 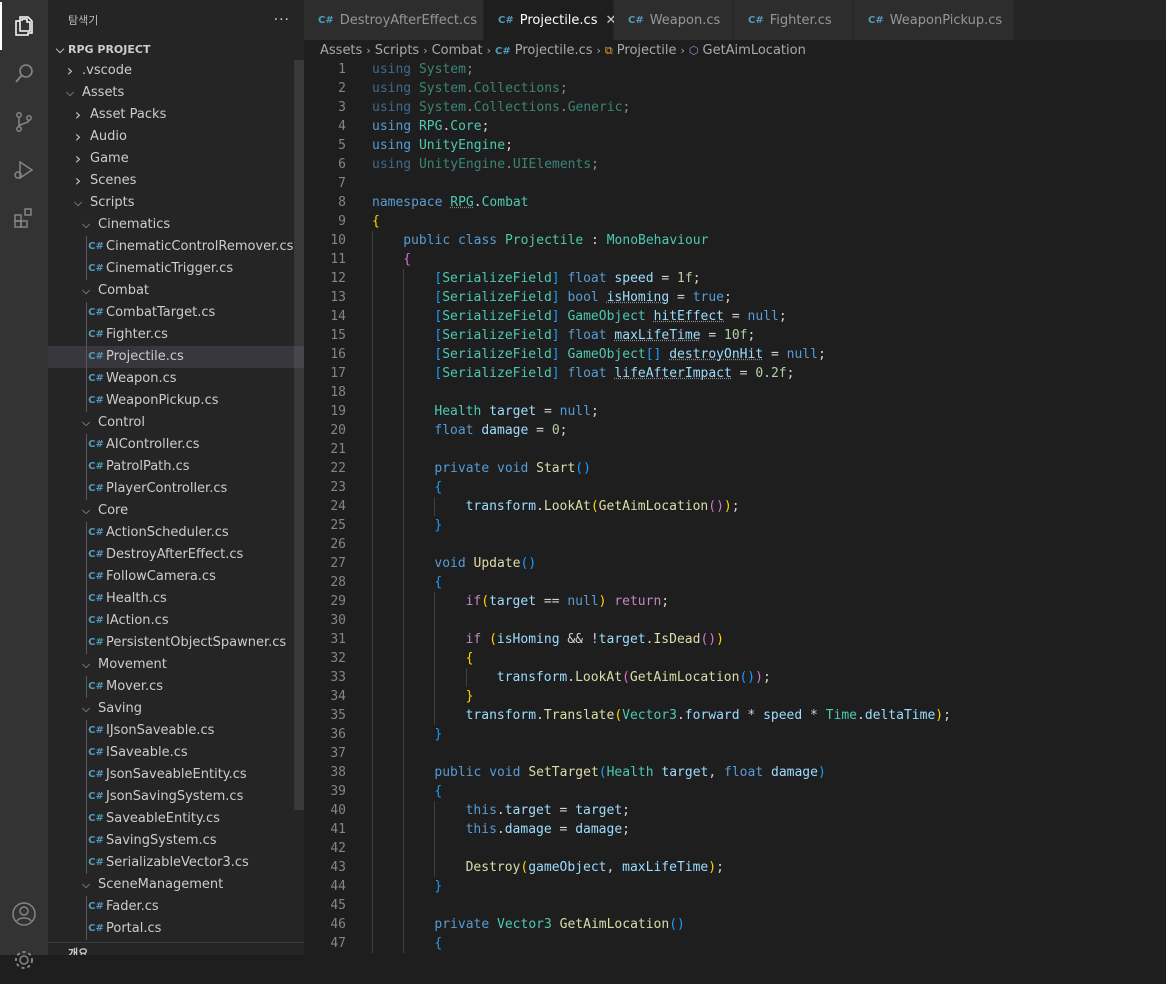 What do you see at coordinates (582, 297) in the screenshot?
I see `code-token: bool` at bounding box center [582, 297].